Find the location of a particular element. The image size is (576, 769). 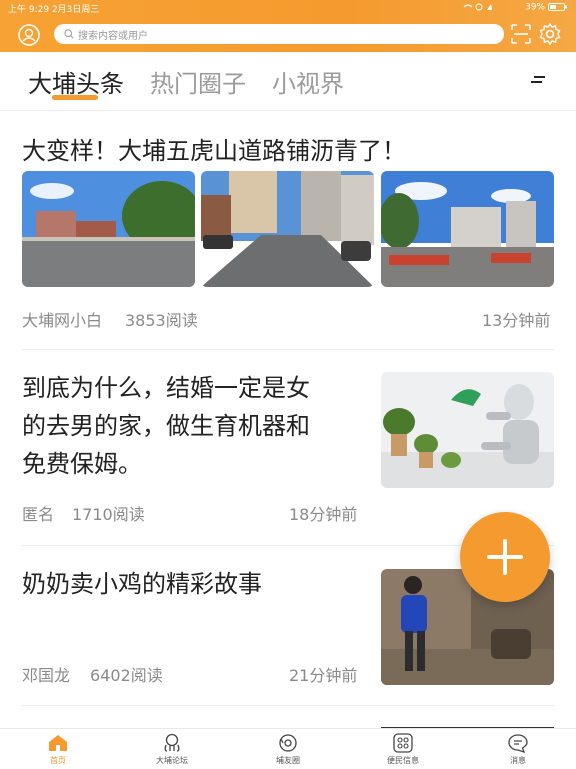

nav-label: 埔友圈 is located at coordinates (288, 760).